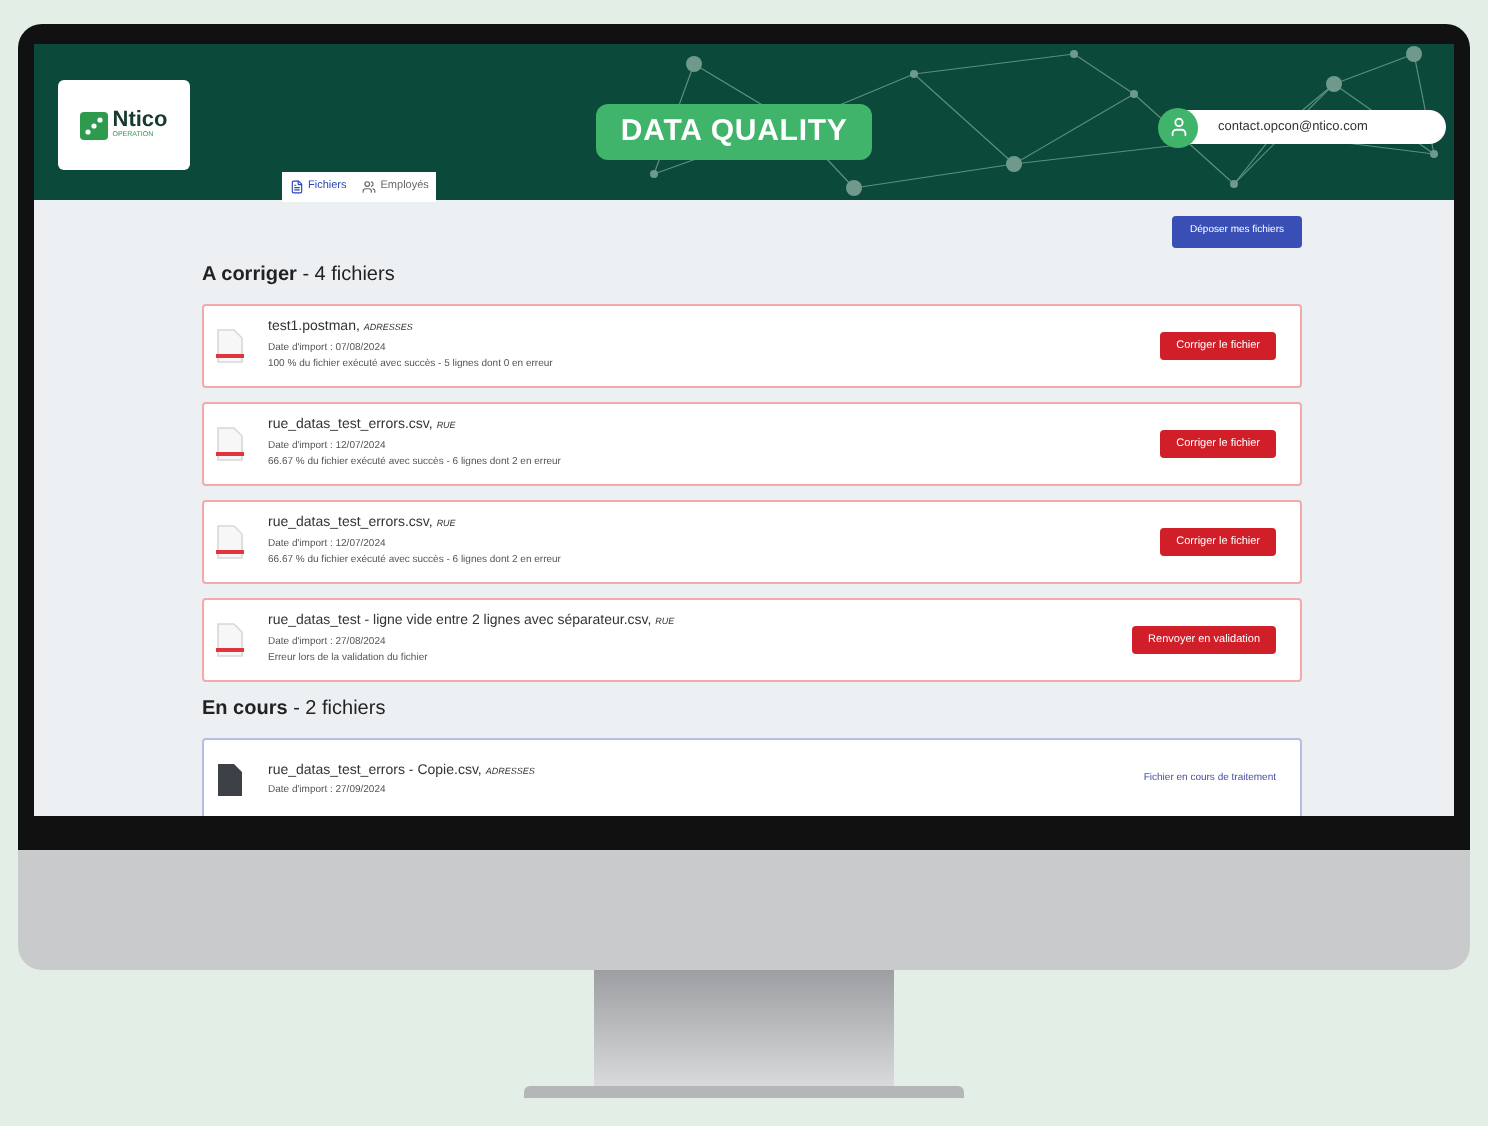  Describe the element at coordinates (1178, 127) in the screenshot. I see `user-icon` at that location.